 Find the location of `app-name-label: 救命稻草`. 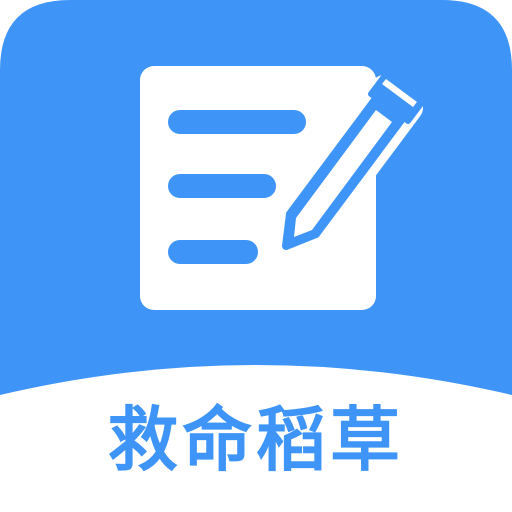

app-name-label: 救命稻草 is located at coordinates (256, 439).